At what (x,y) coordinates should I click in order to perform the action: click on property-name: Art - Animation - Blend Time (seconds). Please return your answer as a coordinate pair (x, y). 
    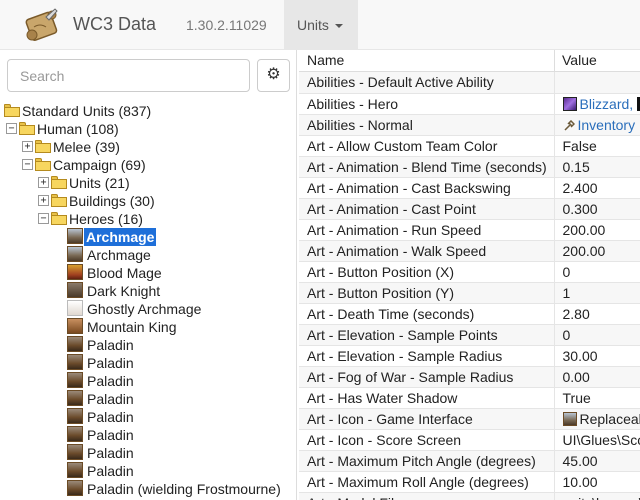
    Looking at the image, I should click on (427, 167).